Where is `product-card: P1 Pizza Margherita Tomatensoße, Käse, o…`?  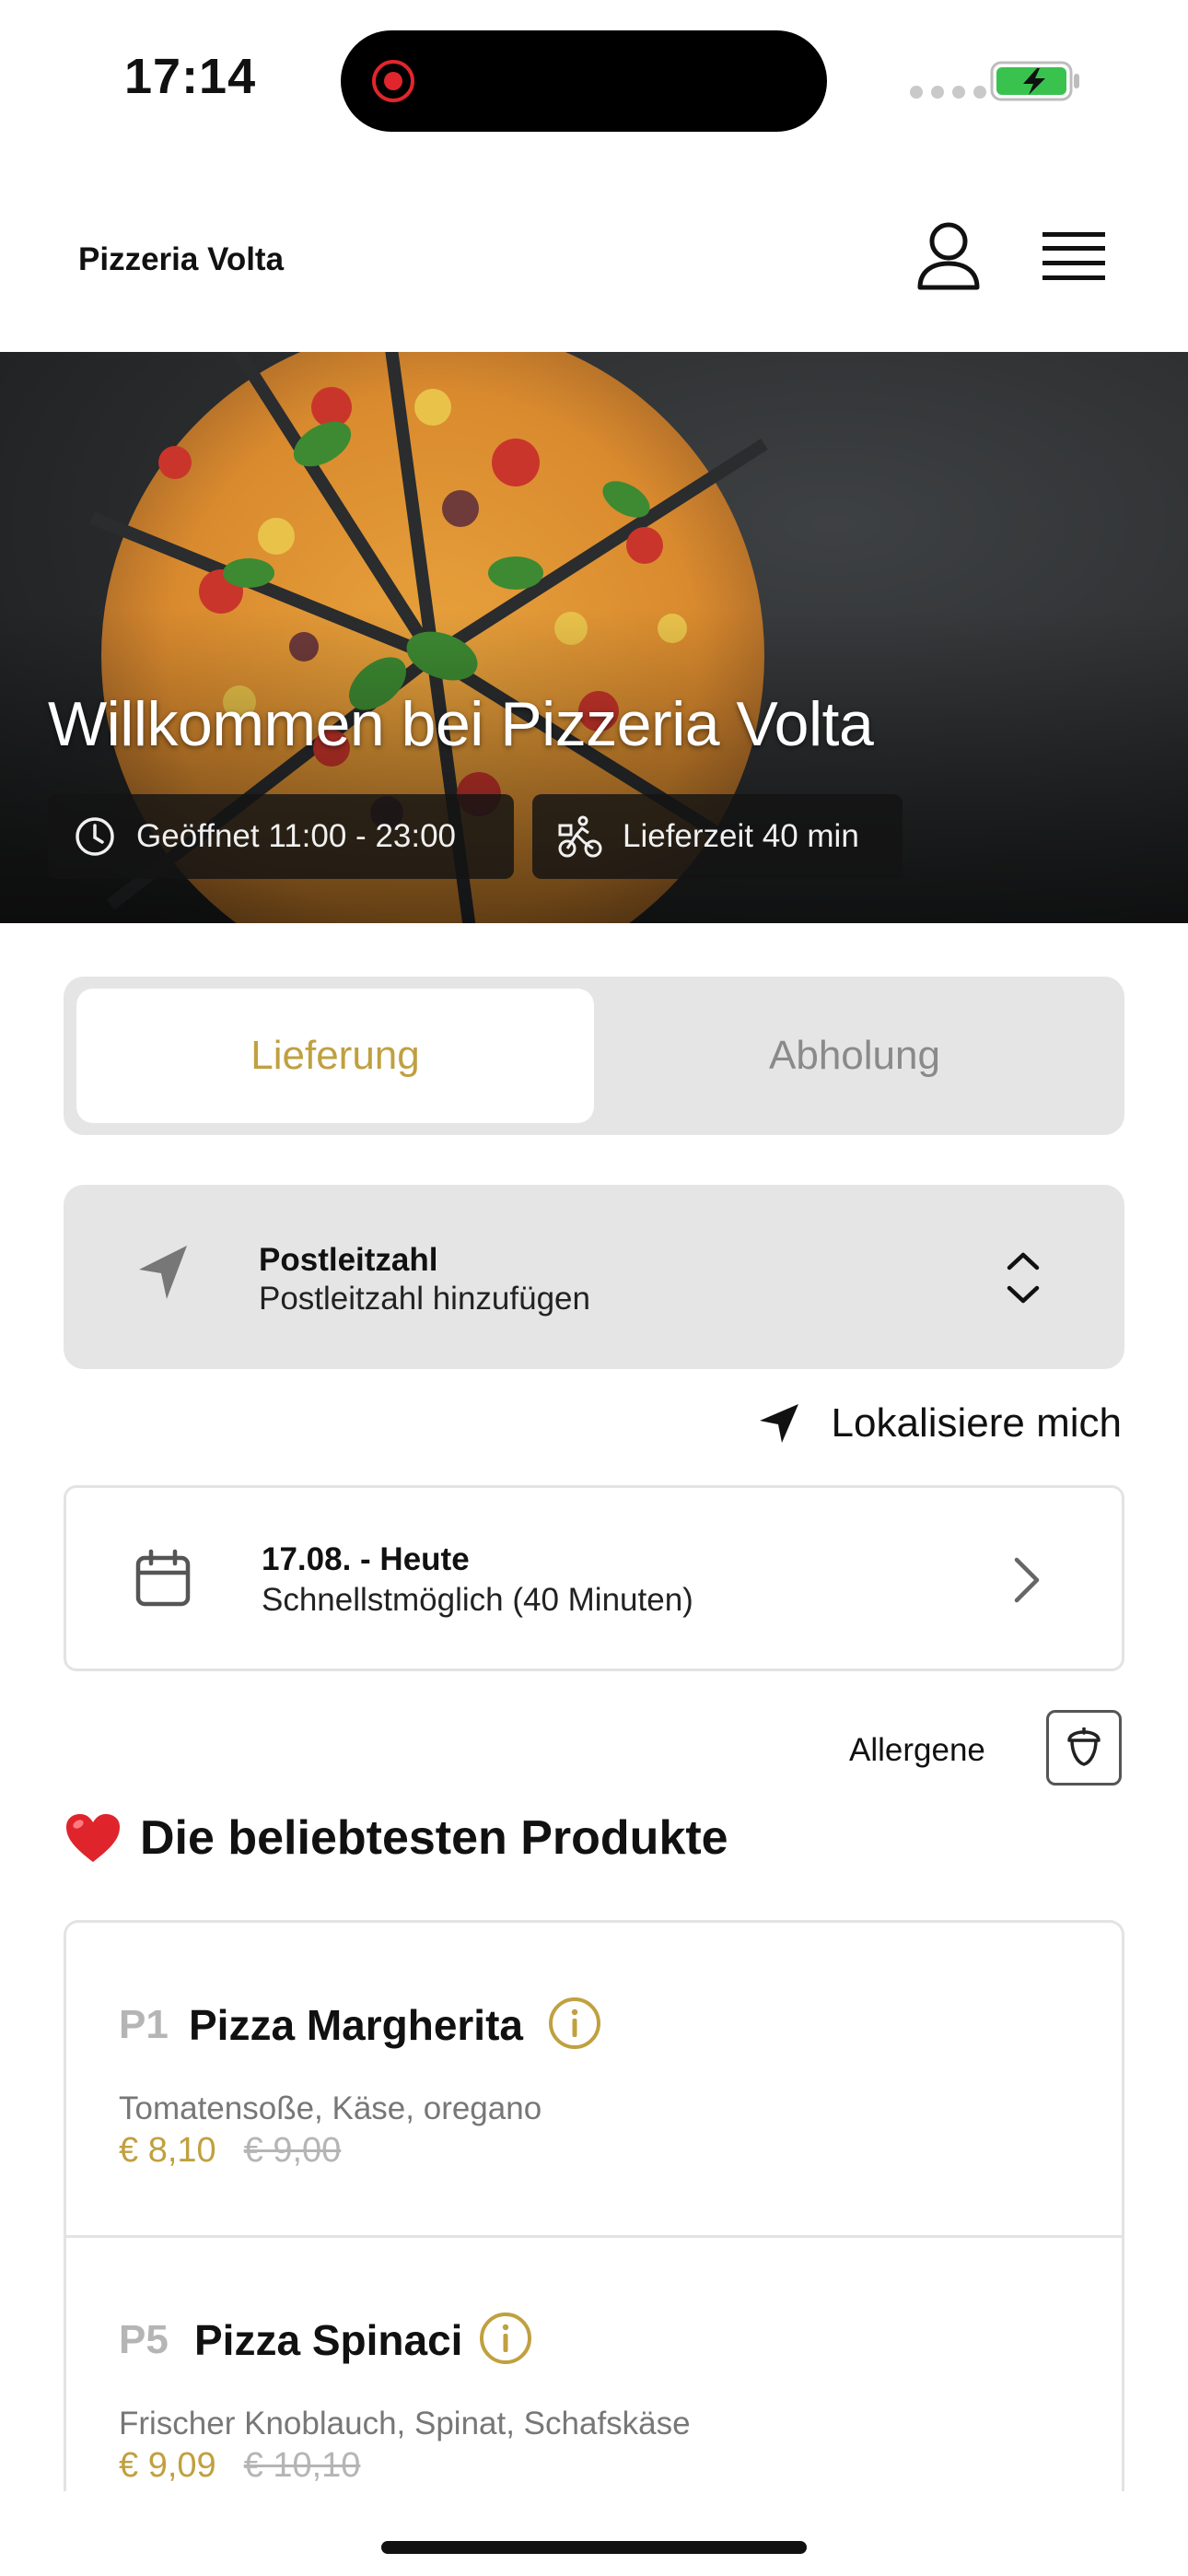 product-card: P1 Pizza Margherita Tomatensoße, Käse, o… is located at coordinates (594, 2080).